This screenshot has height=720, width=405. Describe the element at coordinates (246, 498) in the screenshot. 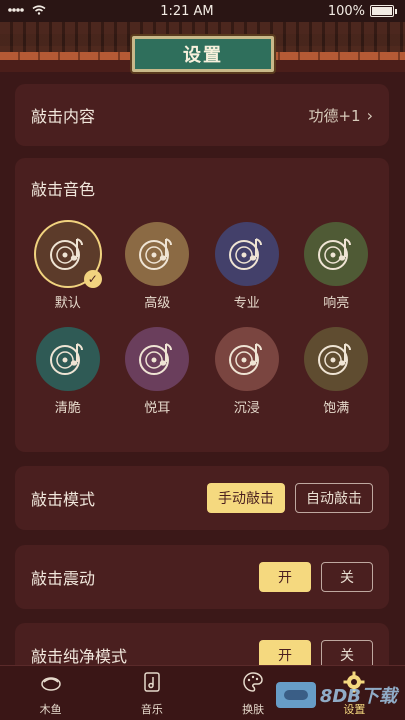

I see `manual-mode-button: 手动敲击` at that location.